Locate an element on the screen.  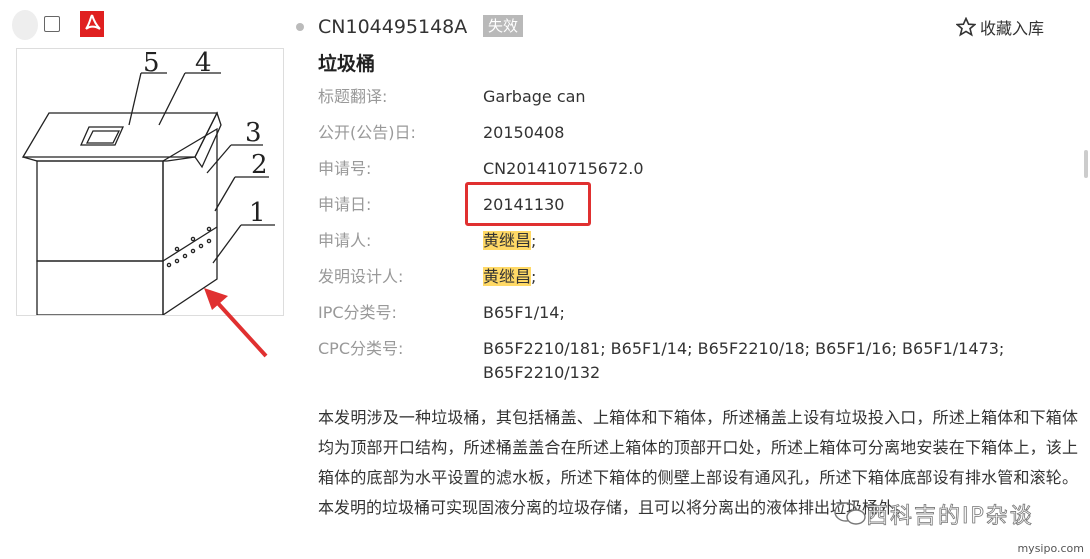
field-label: 申请日: is located at coordinates (345, 204).